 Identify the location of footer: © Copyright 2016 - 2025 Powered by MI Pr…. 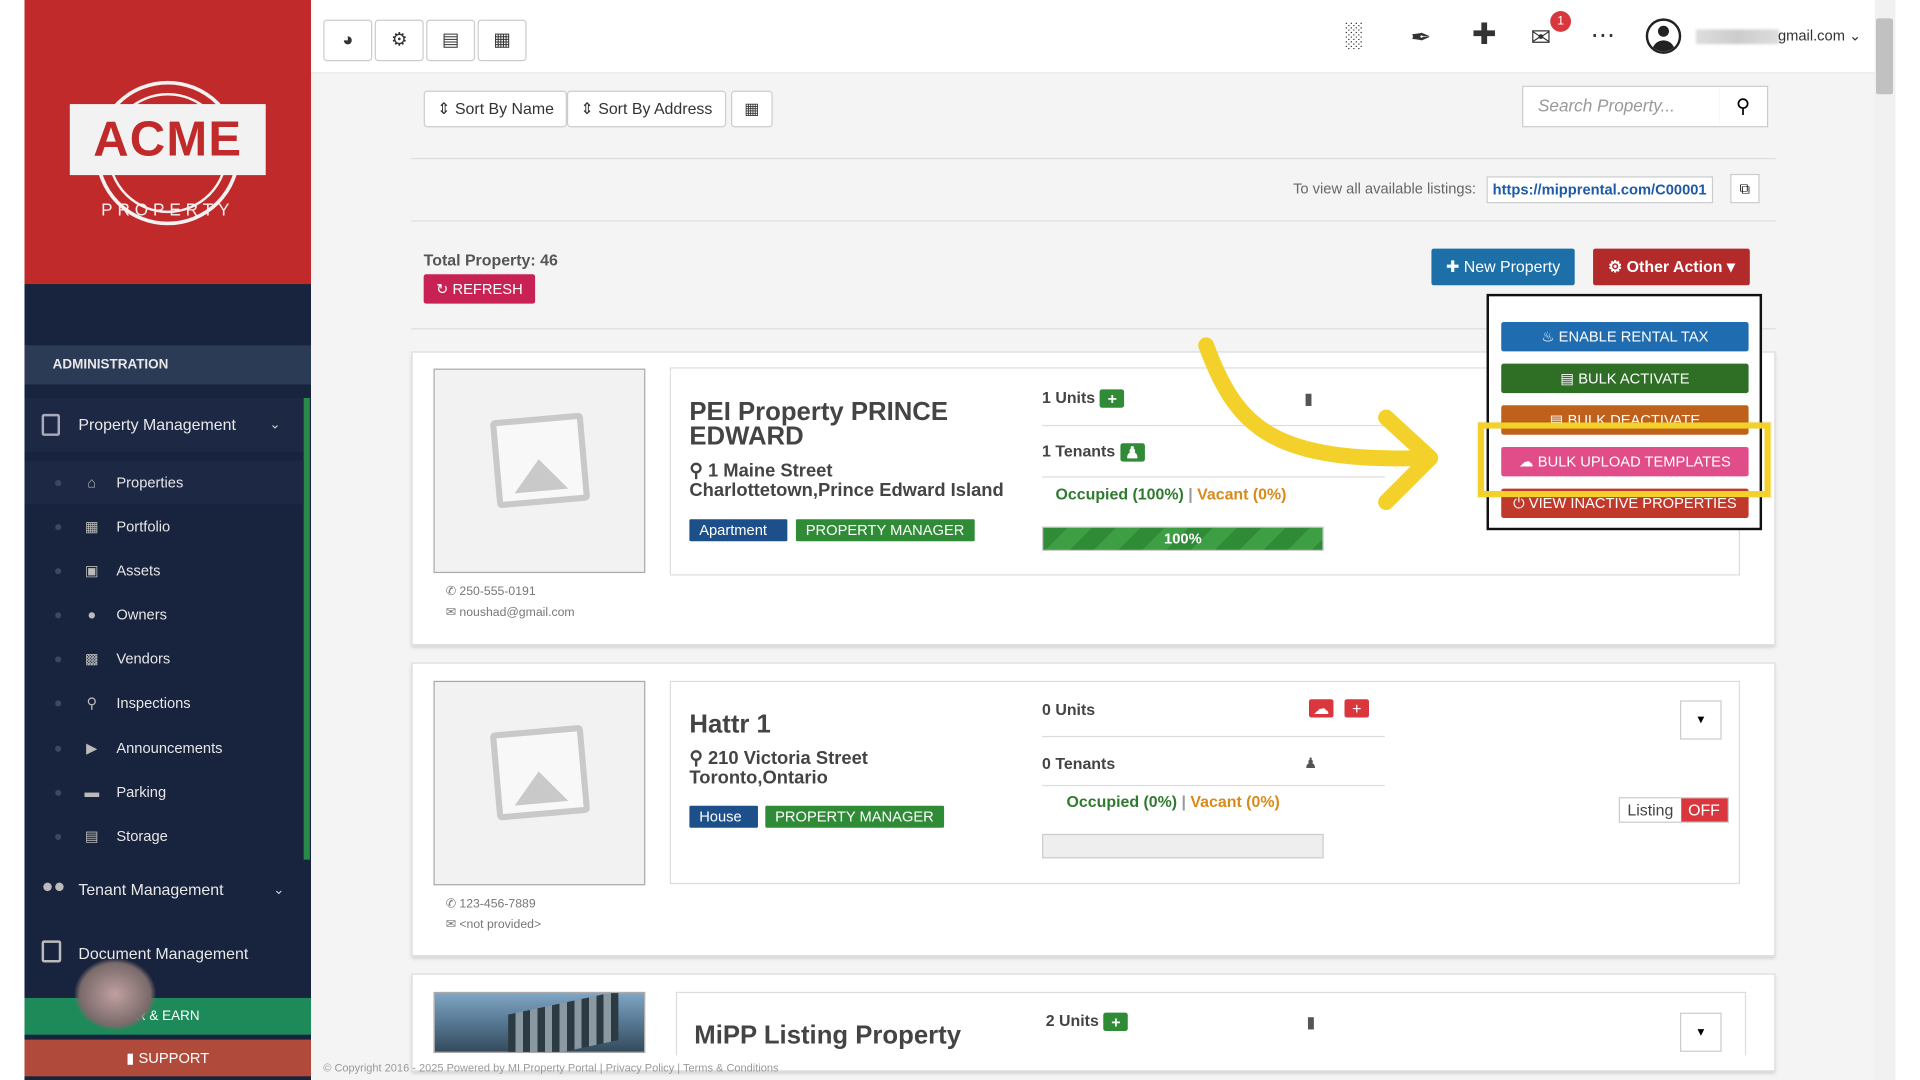
(551, 1067).